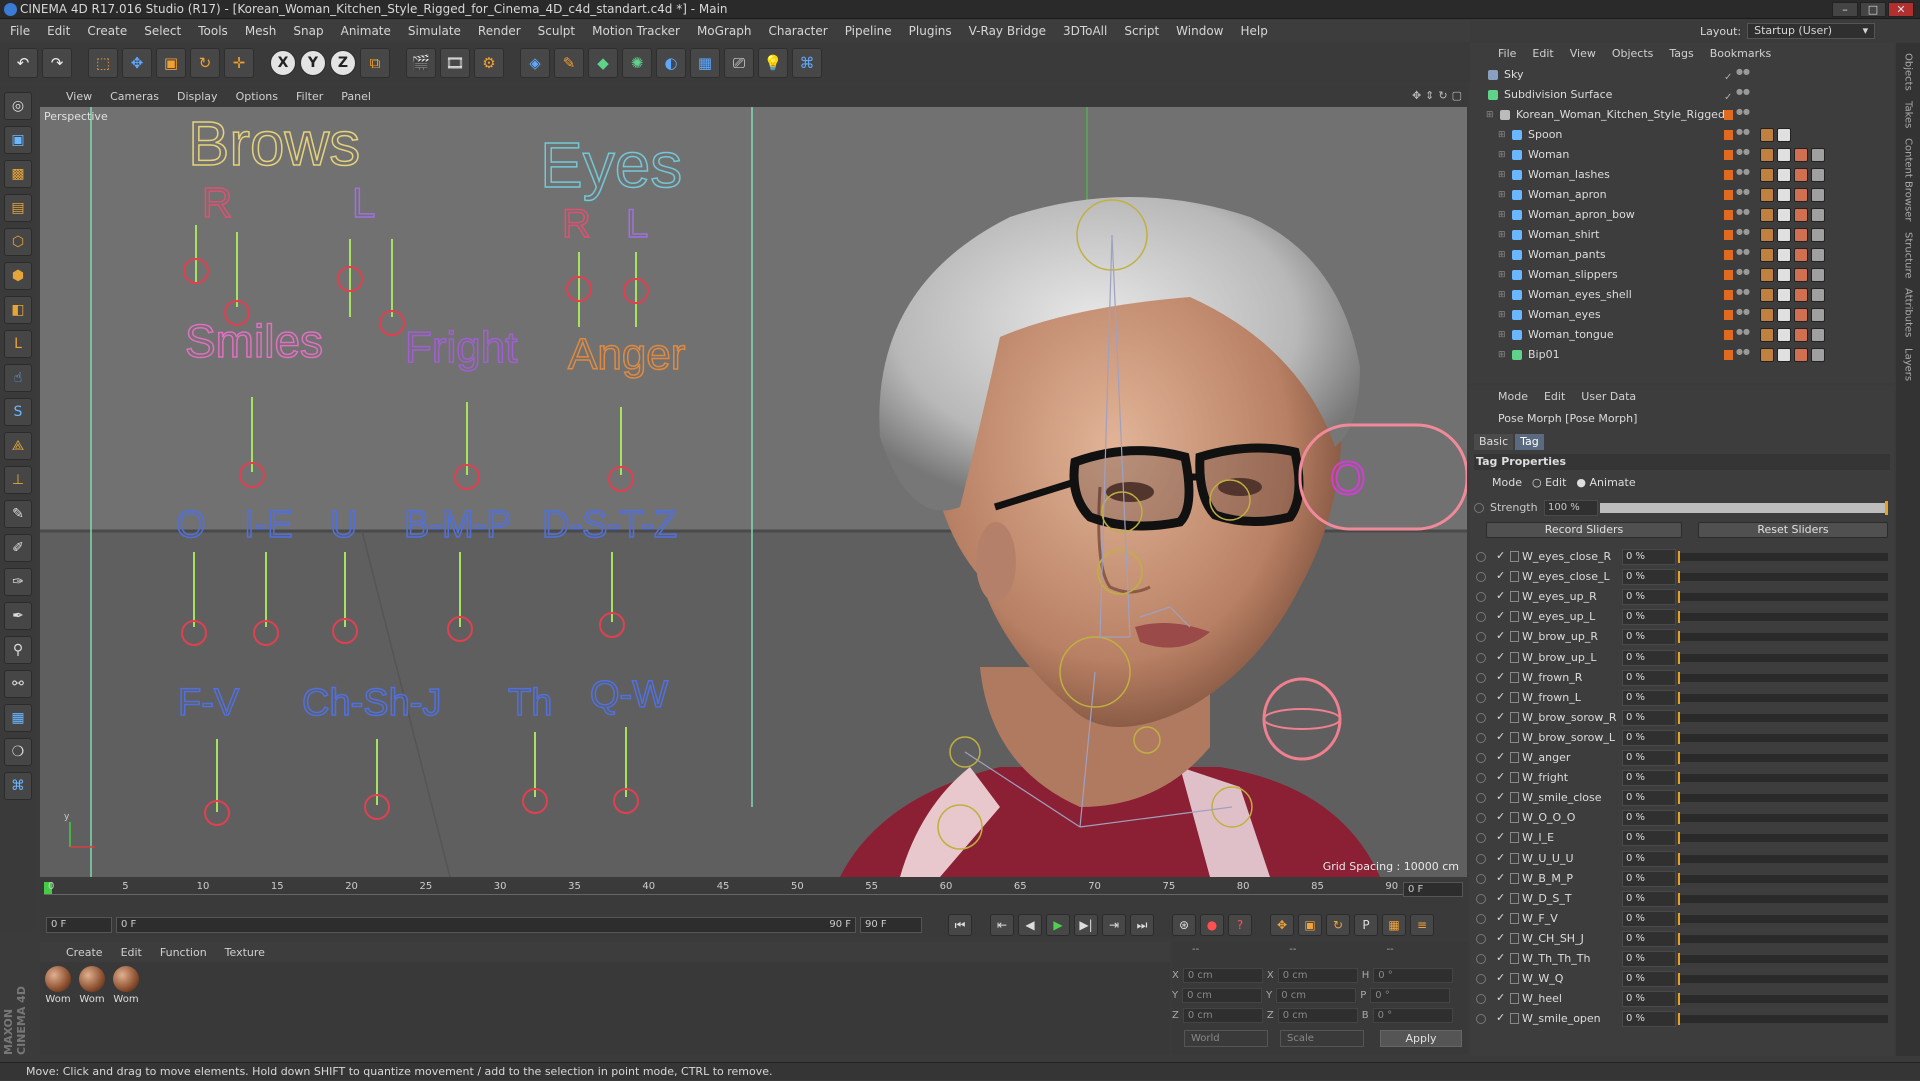 The width and height of the screenshot is (1920, 1081). What do you see at coordinates (1744, 508) in the screenshot?
I see `strength-slider` at bounding box center [1744, 508].